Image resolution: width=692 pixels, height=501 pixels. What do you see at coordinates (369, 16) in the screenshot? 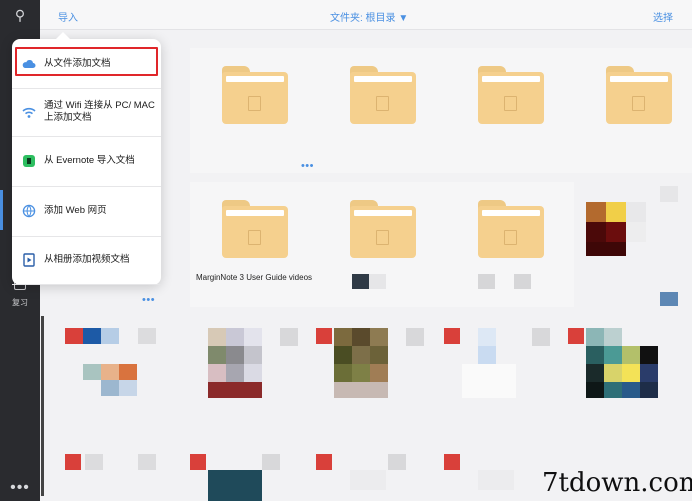
I see `folder-selector: 文件夹: 根目录 ▼` at bounding box center [369, 16].